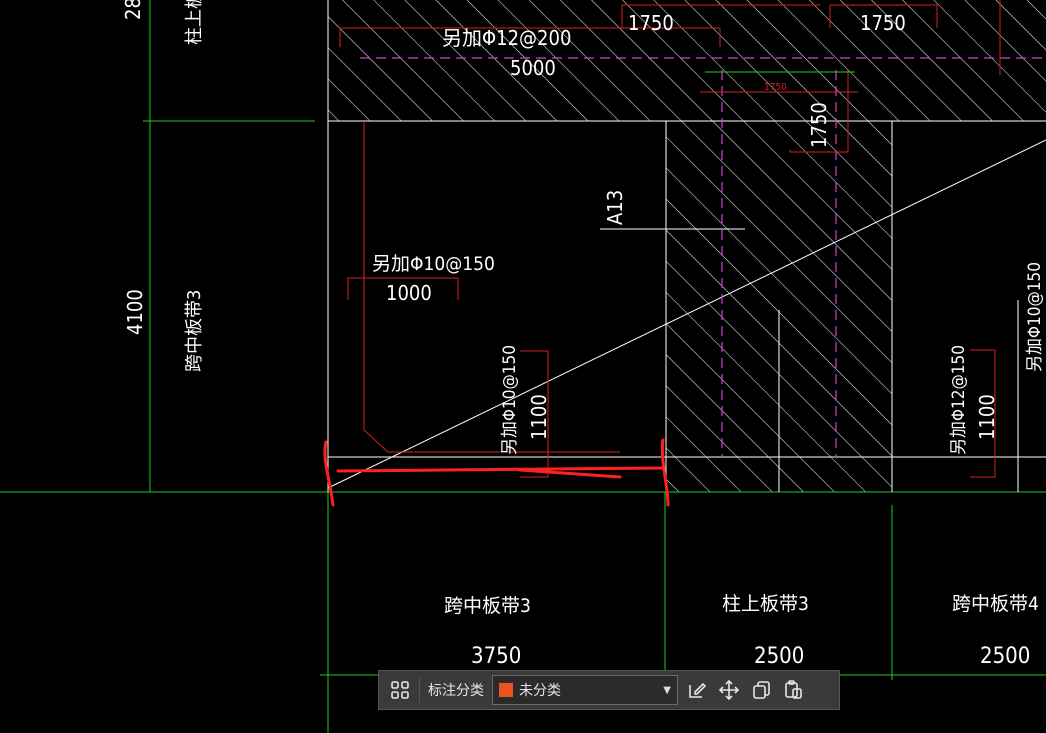 This screenshot has height=733, width=1046. What do you see at coordinates (533, 68) in the screenshot?
I see `dim-5000: 5000` at bounding box center [533, 68].